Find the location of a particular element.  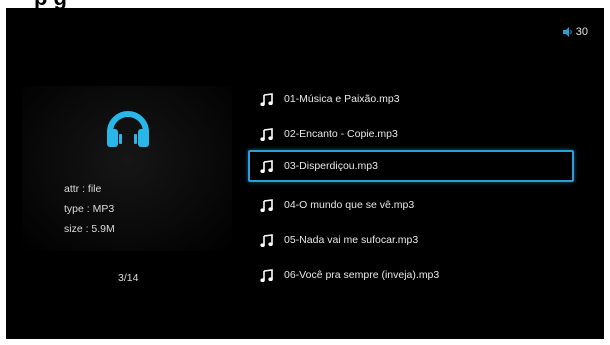

volume-level: 30 is located at coordinates (581, 32).